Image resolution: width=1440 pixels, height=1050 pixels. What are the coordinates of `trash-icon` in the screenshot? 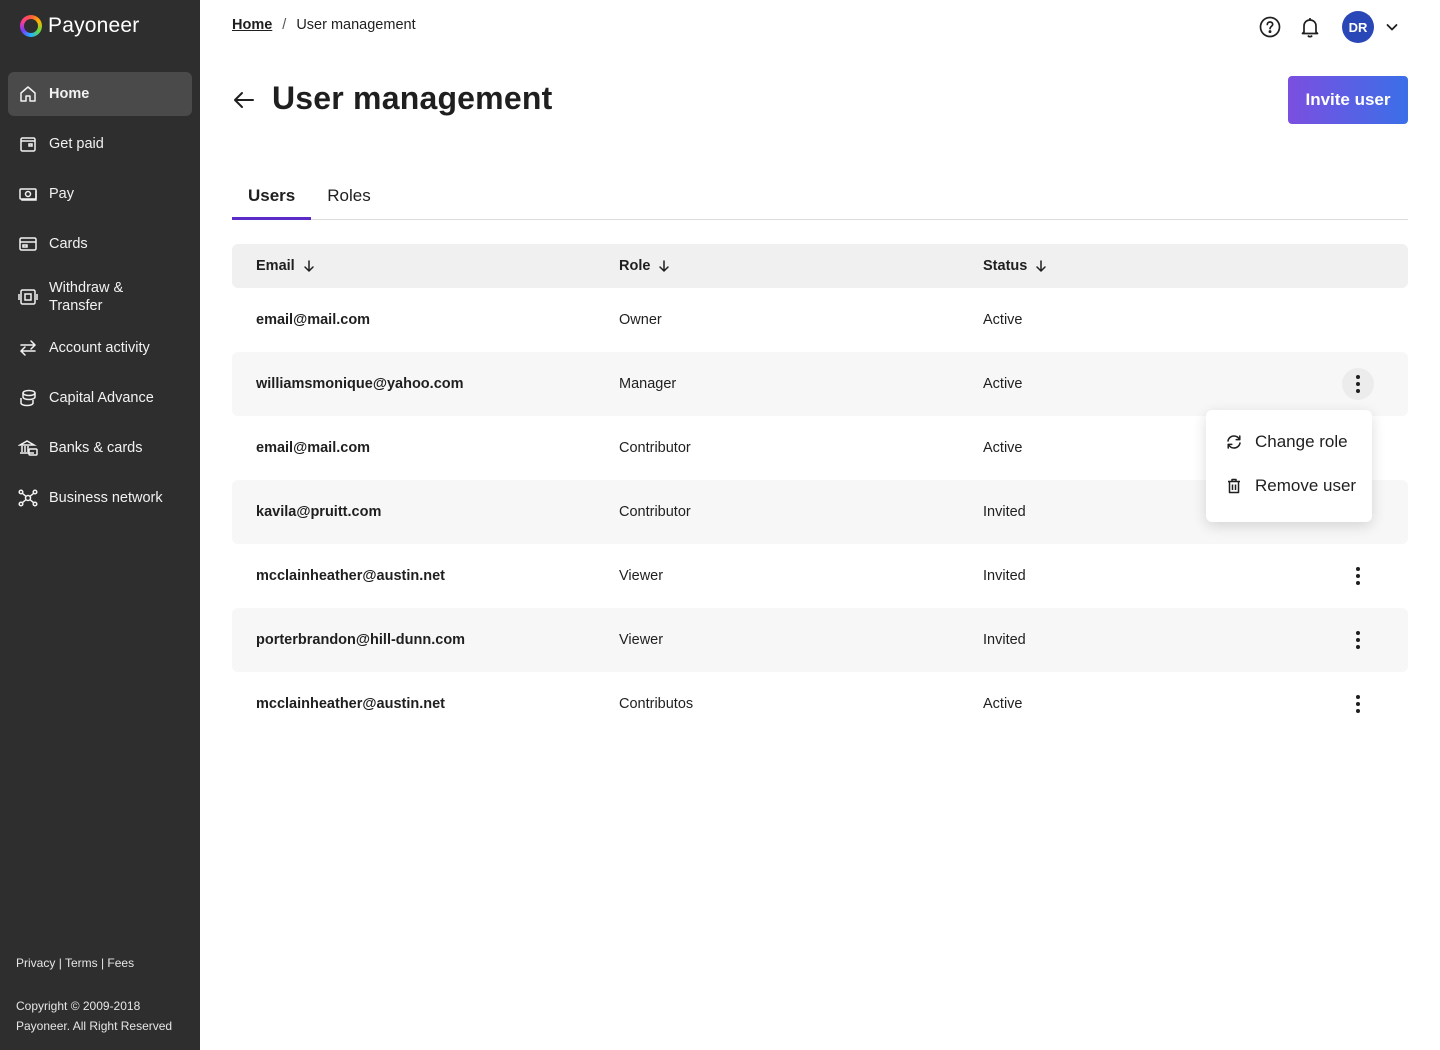 It's located at (1234, 486).